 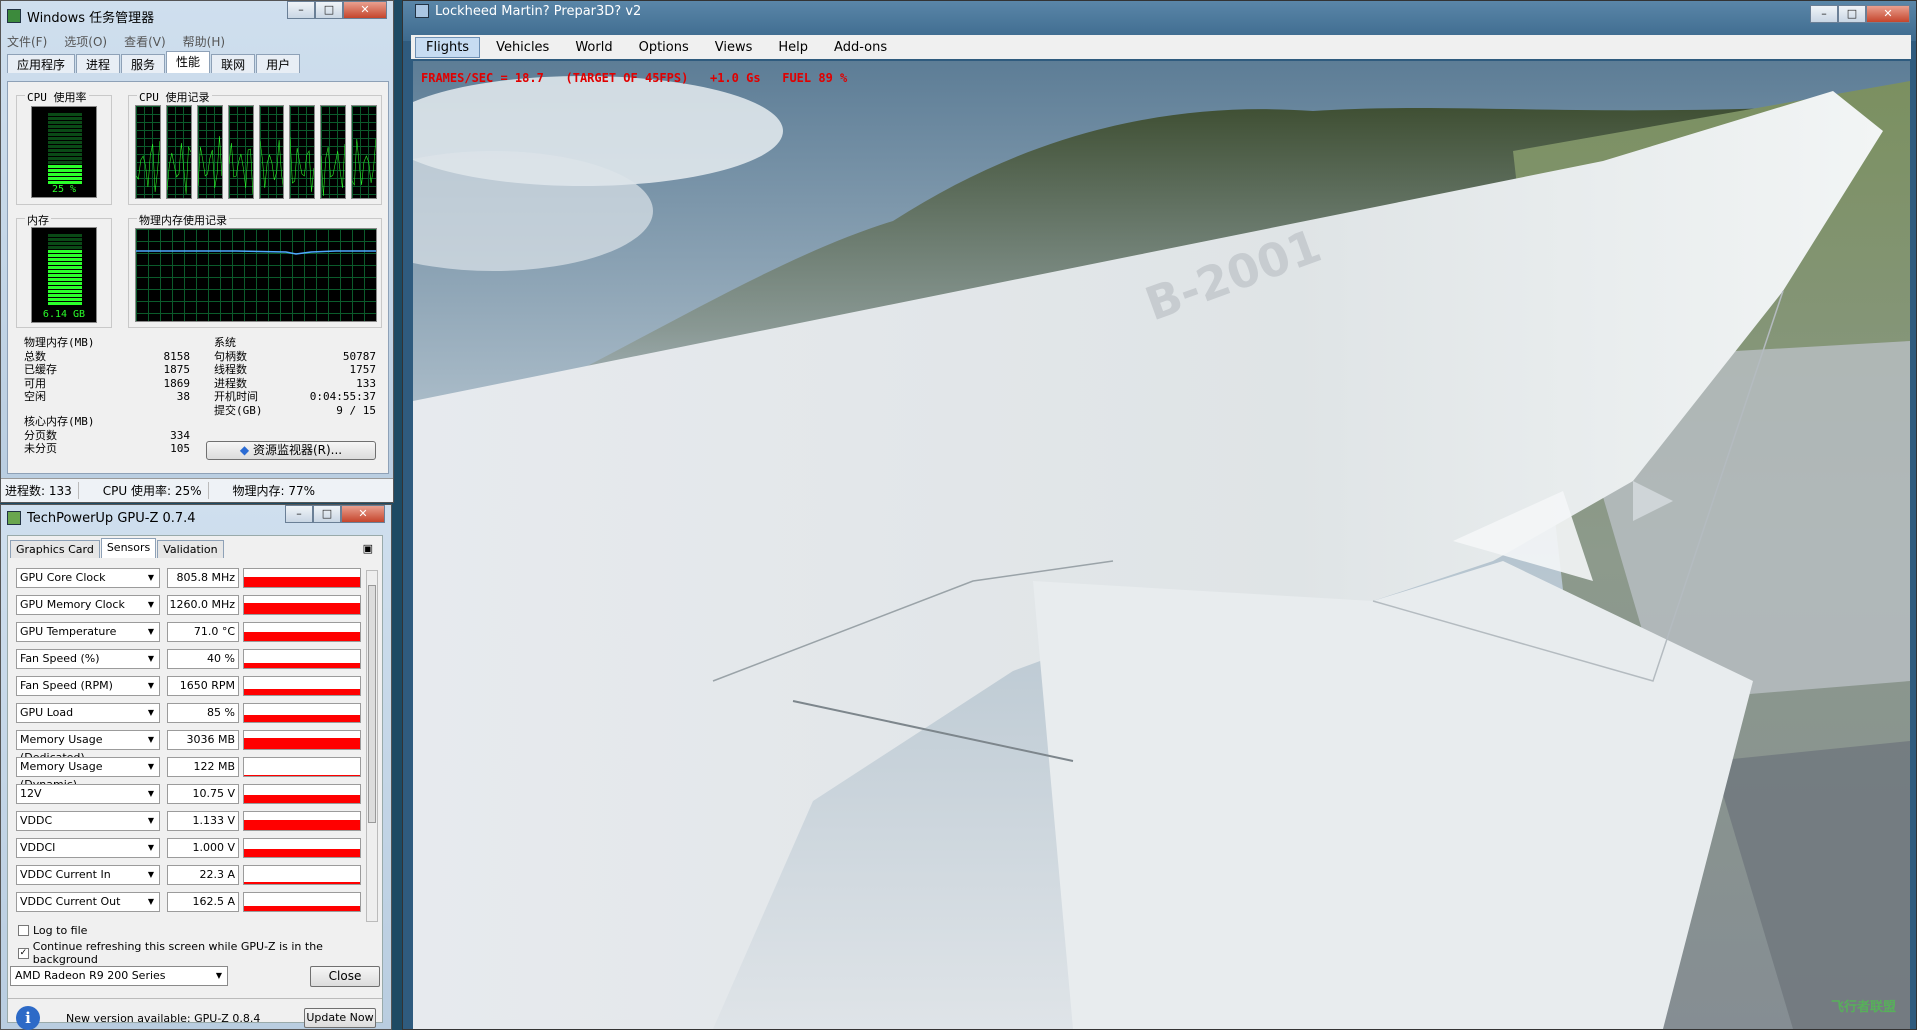 What do you see at coordinates (41, 63) in the screenshot?
I see `tab-applications: 应用程序` at bounding box center [41, 63].